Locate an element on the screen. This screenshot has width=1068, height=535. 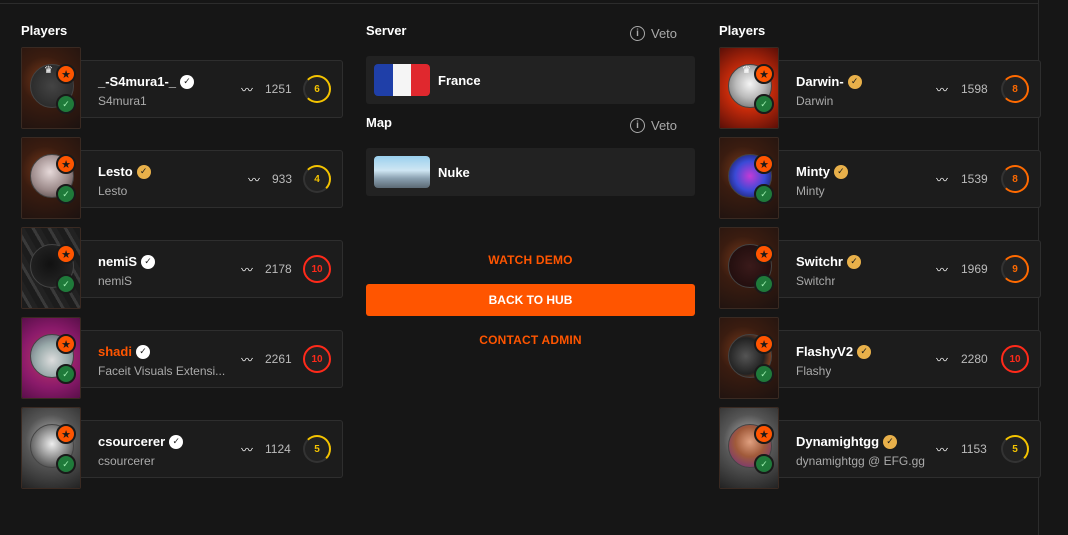
player-left-1: ♛ ★ ✓ _-S4mura1-_ ✓ S4mura1 〰 1251 6 is located at coordinates (182, 88).